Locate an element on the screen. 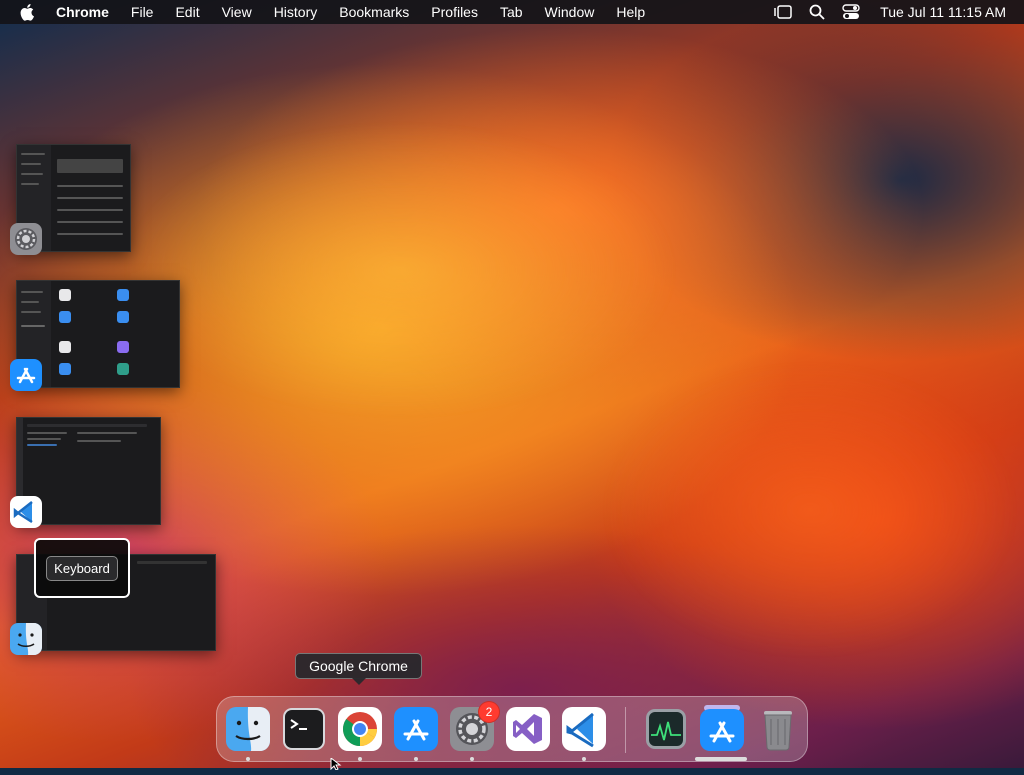  mouse-cursor-icon is located at coordinates (336, 763).